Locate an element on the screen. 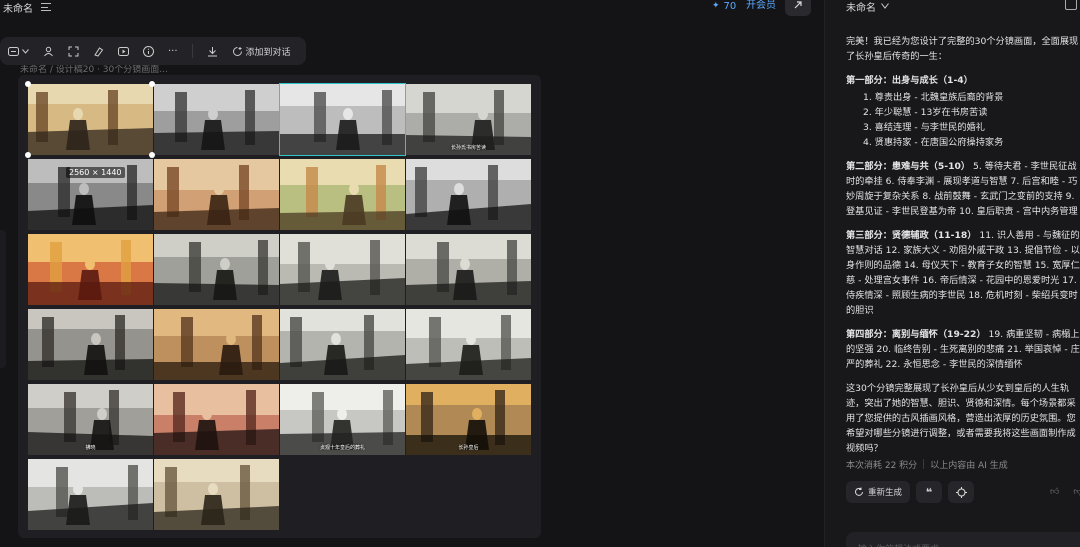 This screenshot has width=1080, height=547. section-text: 11. 识人善用 - 与魏征的 is located at coordinates (1028, 235).